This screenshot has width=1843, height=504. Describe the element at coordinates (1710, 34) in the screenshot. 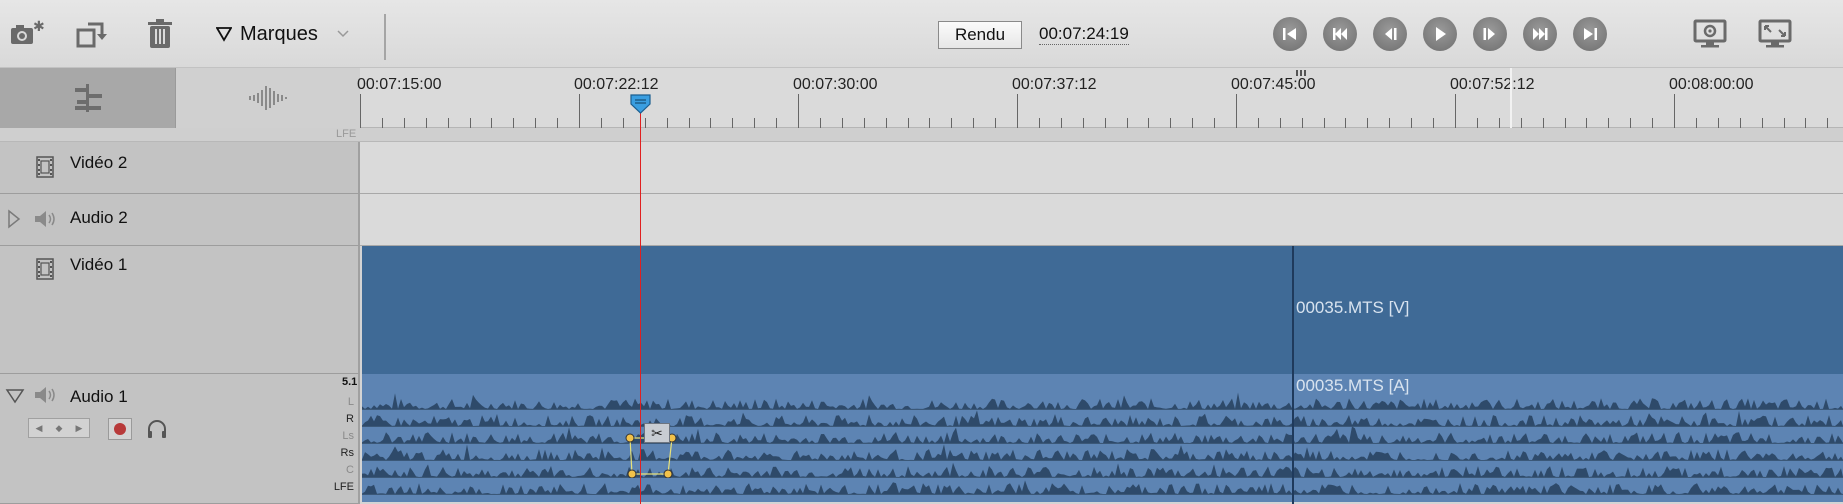

I see `monitor-settings-icon` at that location.